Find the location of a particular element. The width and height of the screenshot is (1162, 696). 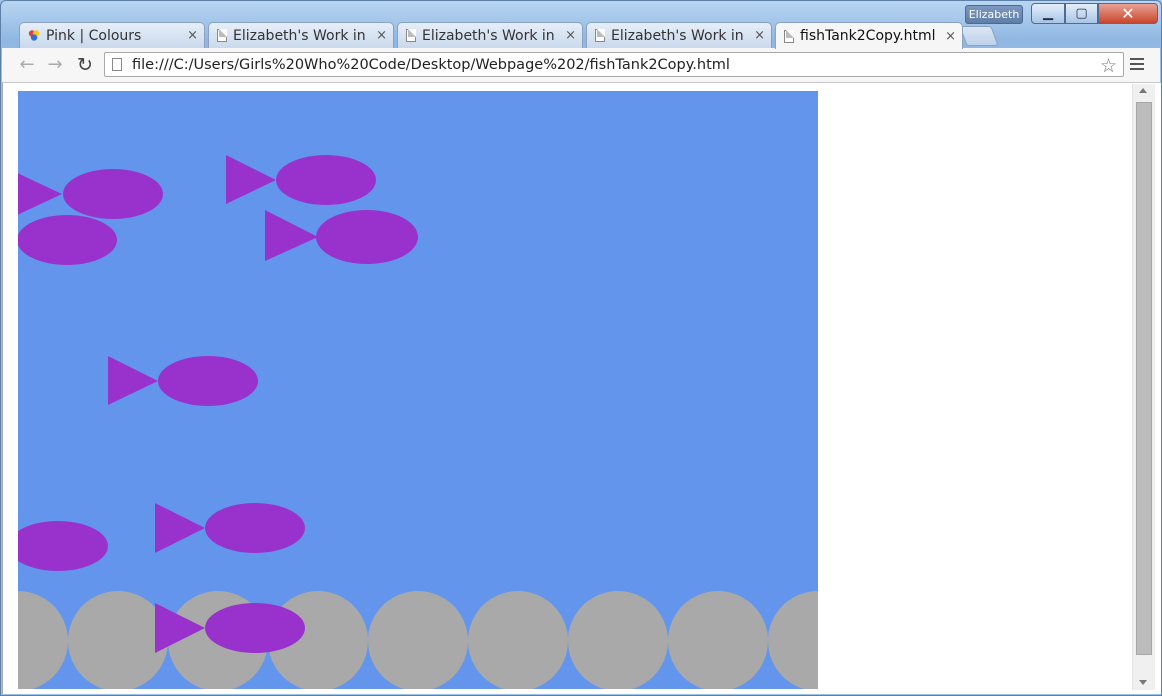

minimize-button: ▁ is located at coordinates (1048, 13).